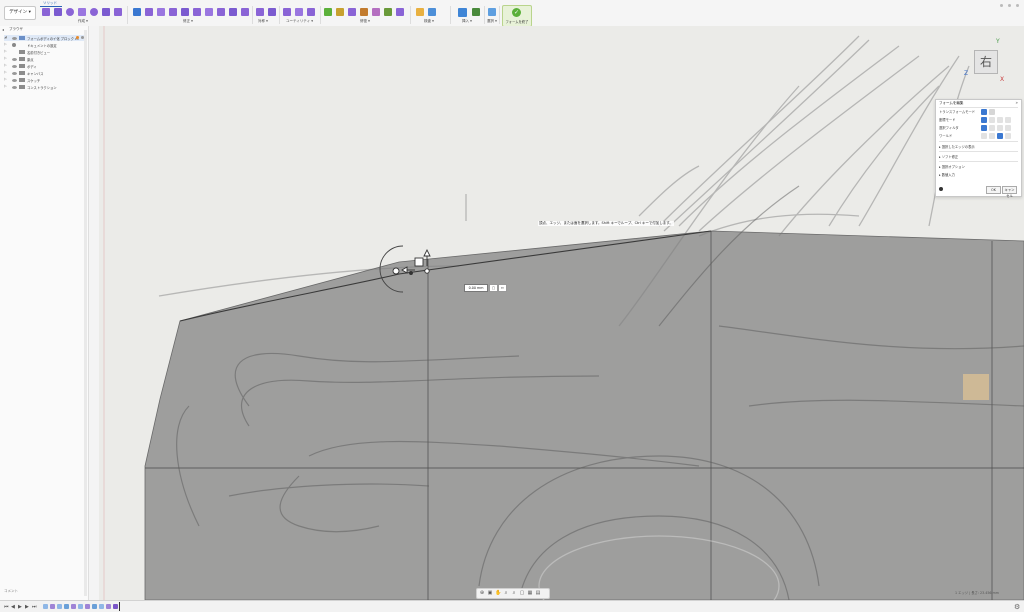  I want to click on world-coord-icon, so click(984, 120).